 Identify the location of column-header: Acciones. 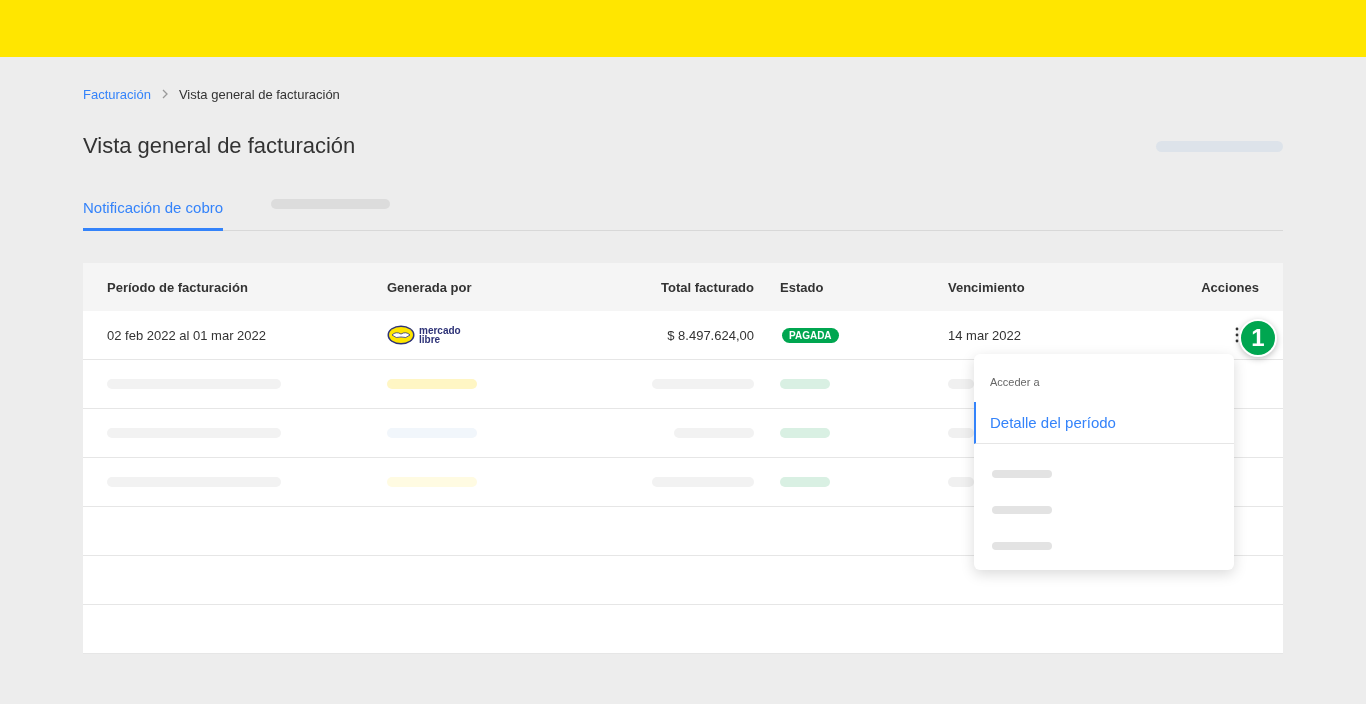
(1230, 287).